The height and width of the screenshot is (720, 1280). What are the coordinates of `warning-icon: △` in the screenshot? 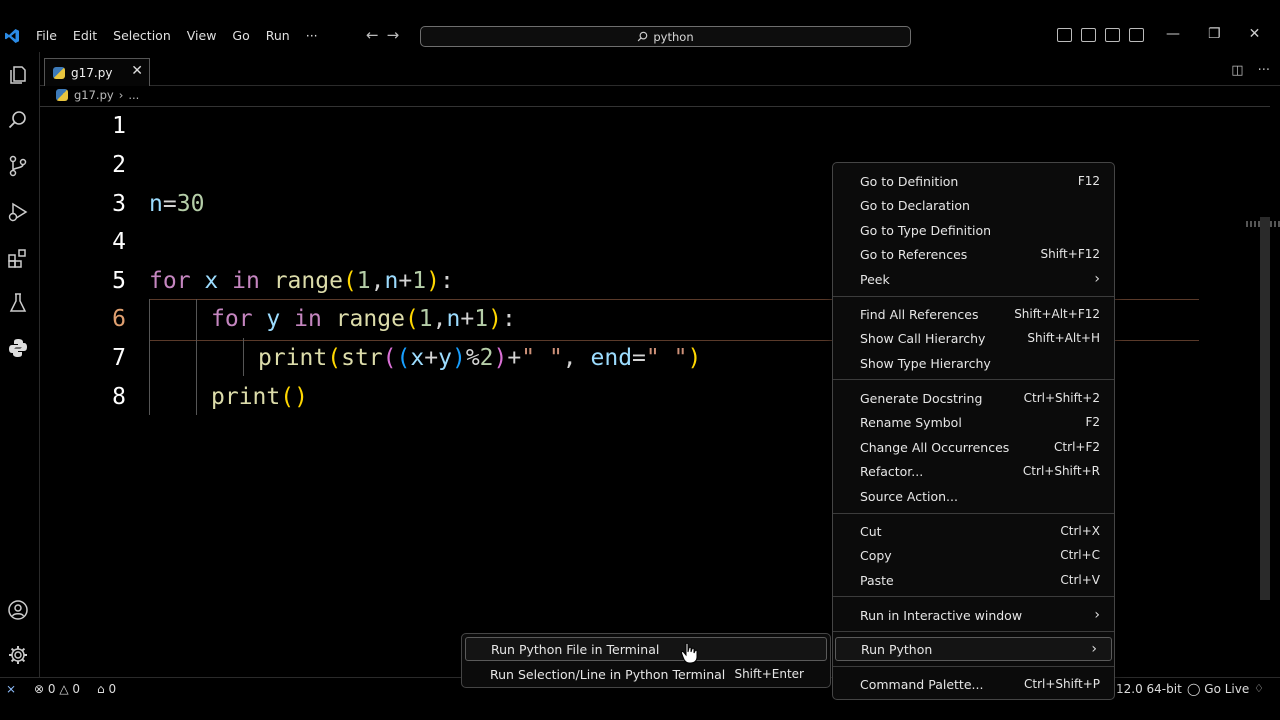 It's located at (64, 689).